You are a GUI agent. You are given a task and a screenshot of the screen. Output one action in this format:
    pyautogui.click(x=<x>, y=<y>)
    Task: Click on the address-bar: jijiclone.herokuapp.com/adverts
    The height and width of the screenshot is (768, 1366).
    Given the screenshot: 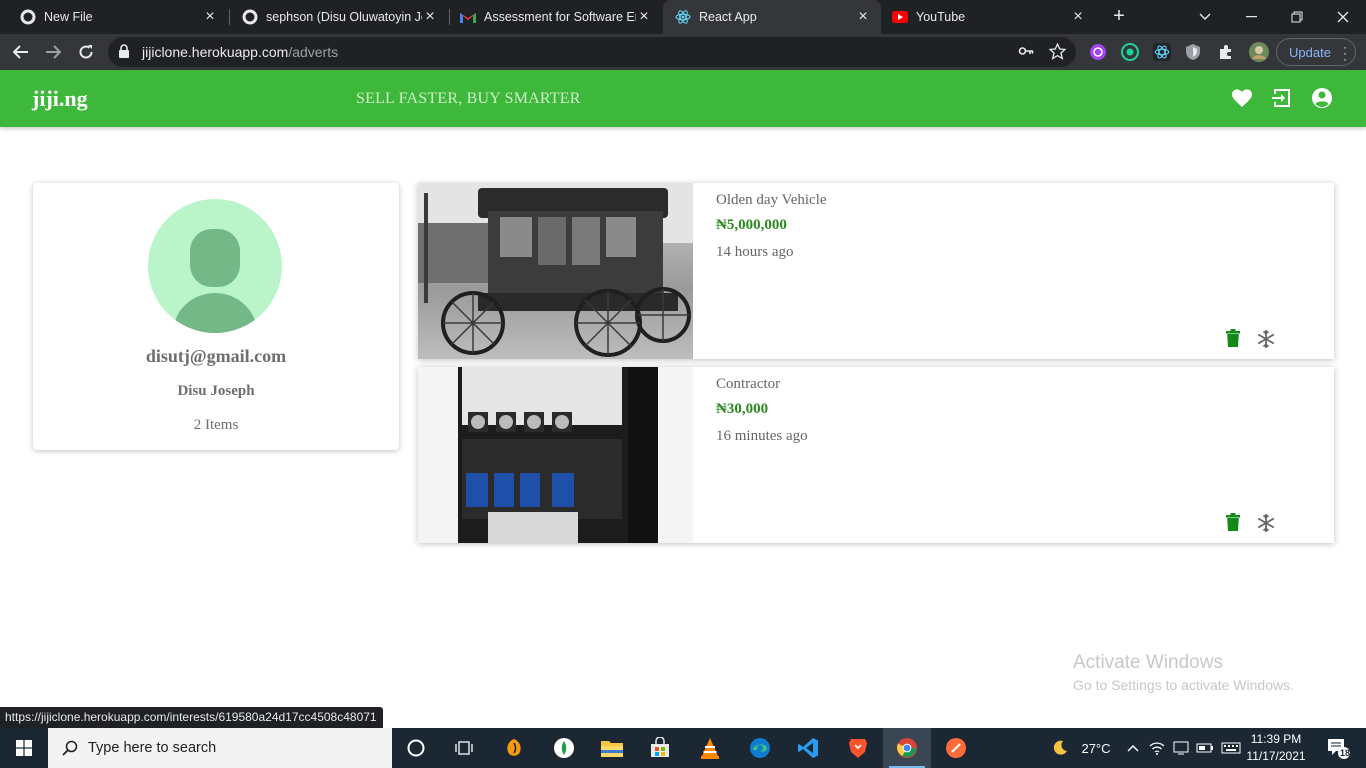 What is the action you would take?
    pyautogui.click(x=592, y=52)
    